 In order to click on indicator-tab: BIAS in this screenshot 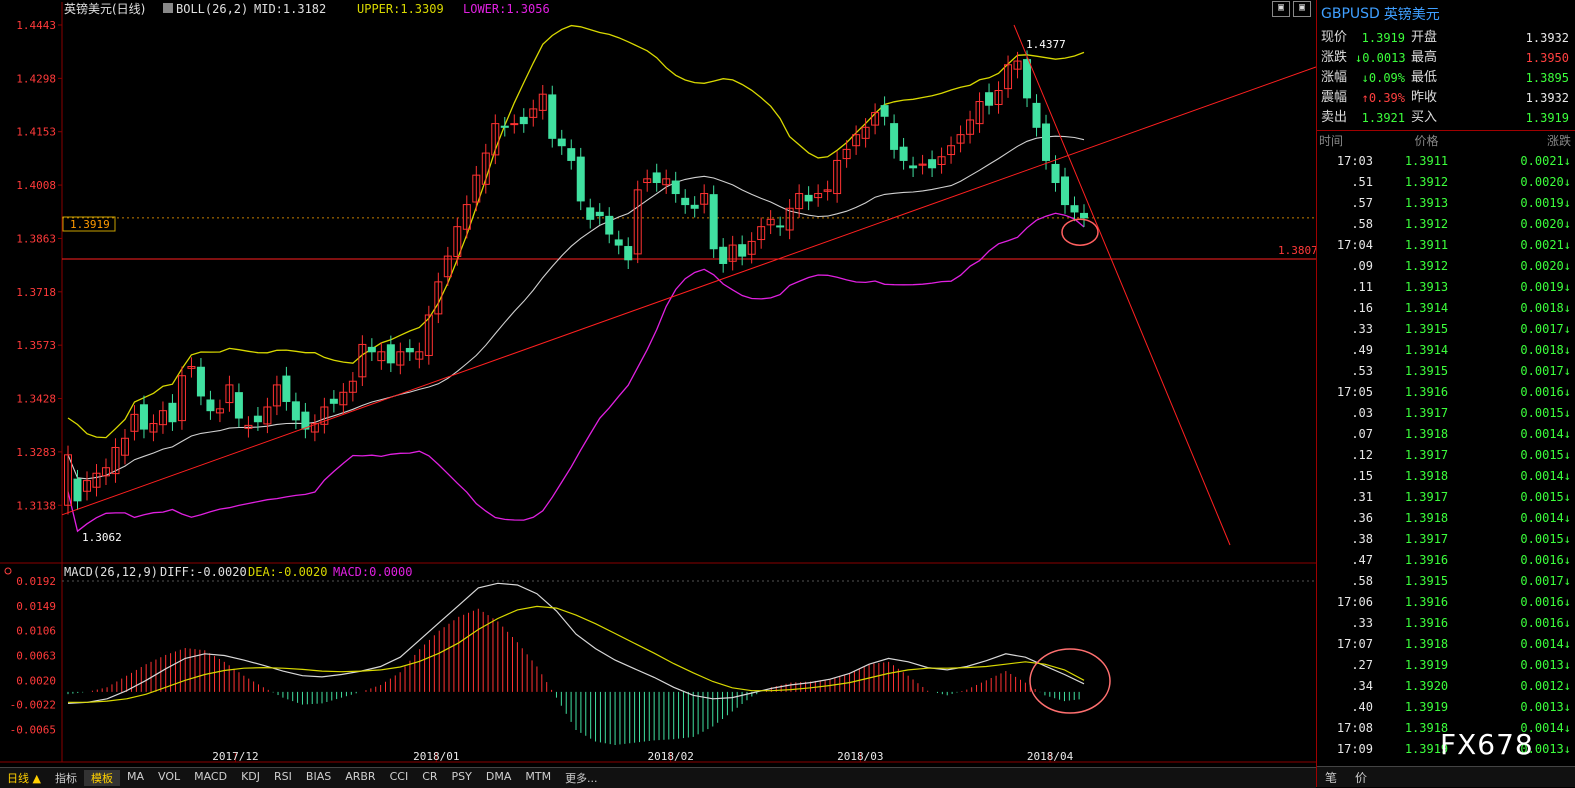, I will do `click(318, 778)`.